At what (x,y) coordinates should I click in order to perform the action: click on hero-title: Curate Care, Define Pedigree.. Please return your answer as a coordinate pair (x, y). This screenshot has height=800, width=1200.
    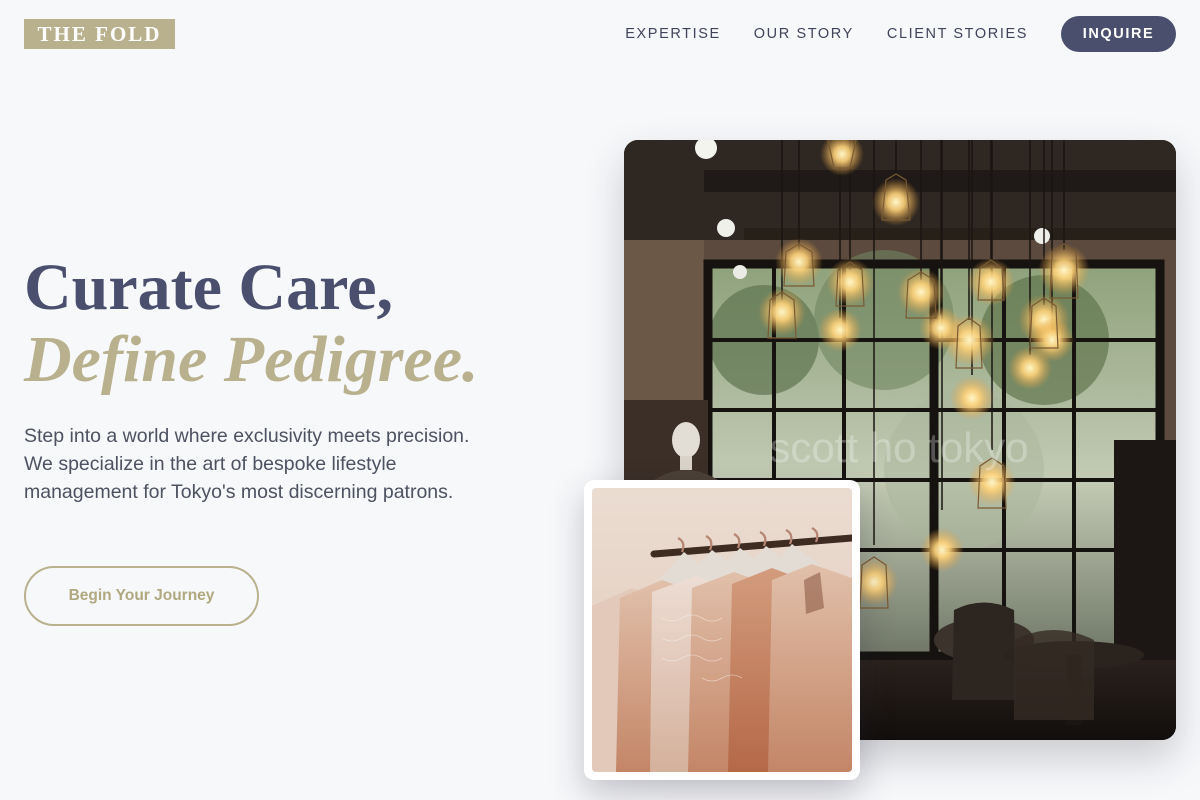
    Looking at the image, I should click on (251, 324).